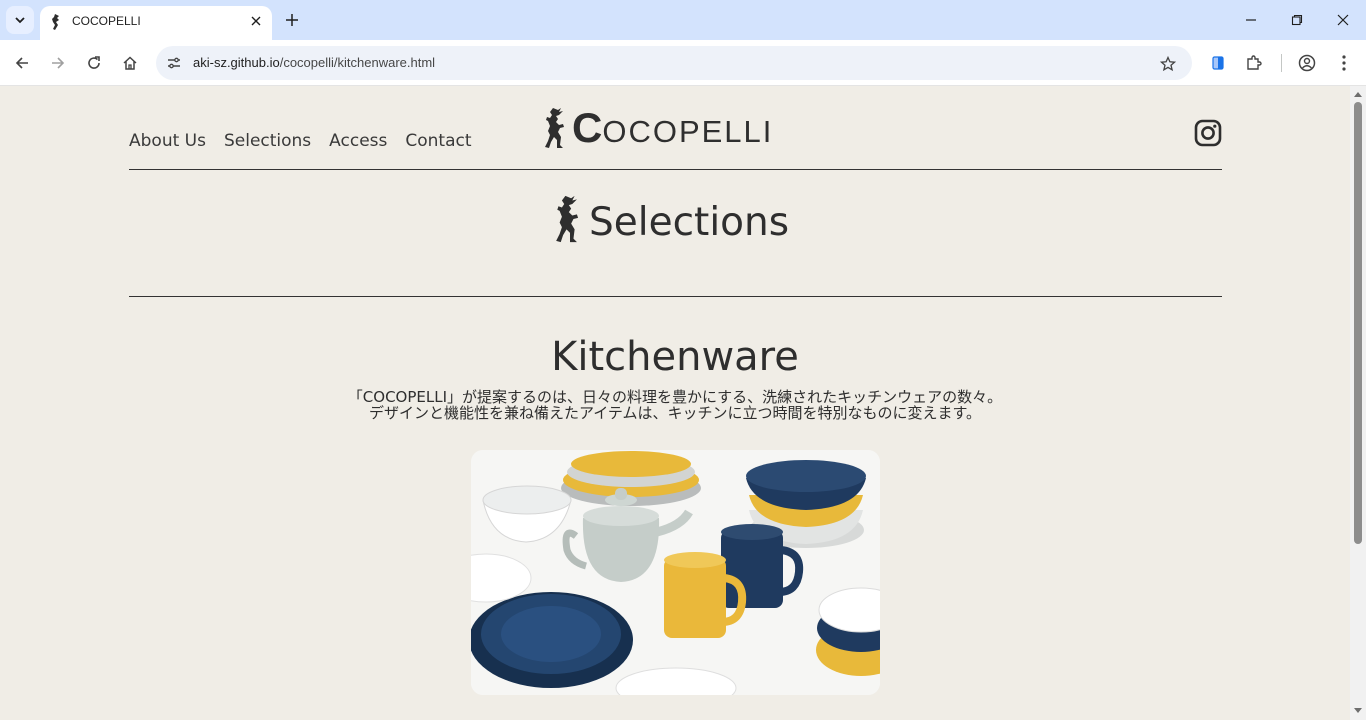 This screenshot has height=720, width=1366. What do you see at coordinates (438, 141) in the screenshot?
I see `nav-contact: Contact` at bounding box center [438, 141].